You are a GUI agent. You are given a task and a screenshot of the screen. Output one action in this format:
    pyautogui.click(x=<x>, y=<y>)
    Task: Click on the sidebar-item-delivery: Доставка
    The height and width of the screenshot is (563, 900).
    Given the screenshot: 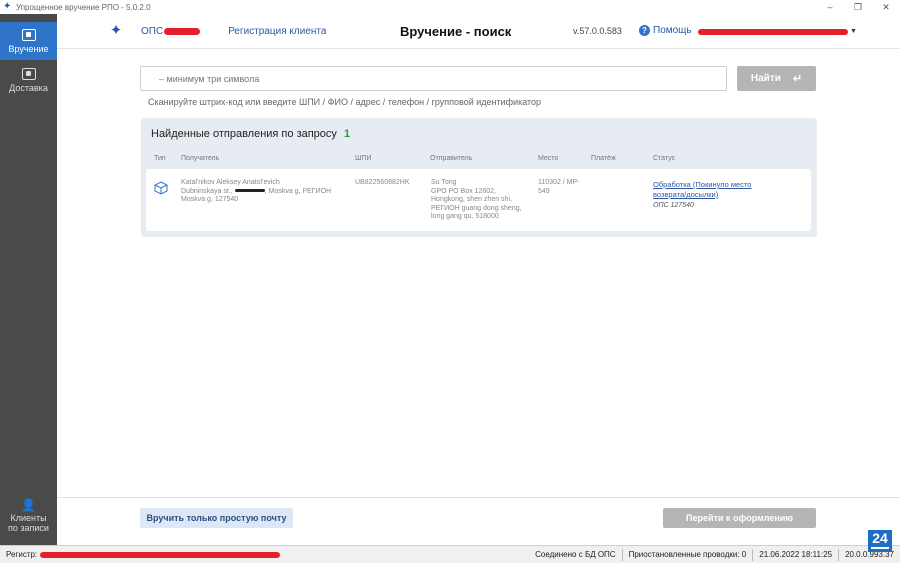 What is the action you would take?
    pyautogui.click(x=28, y=80)
    